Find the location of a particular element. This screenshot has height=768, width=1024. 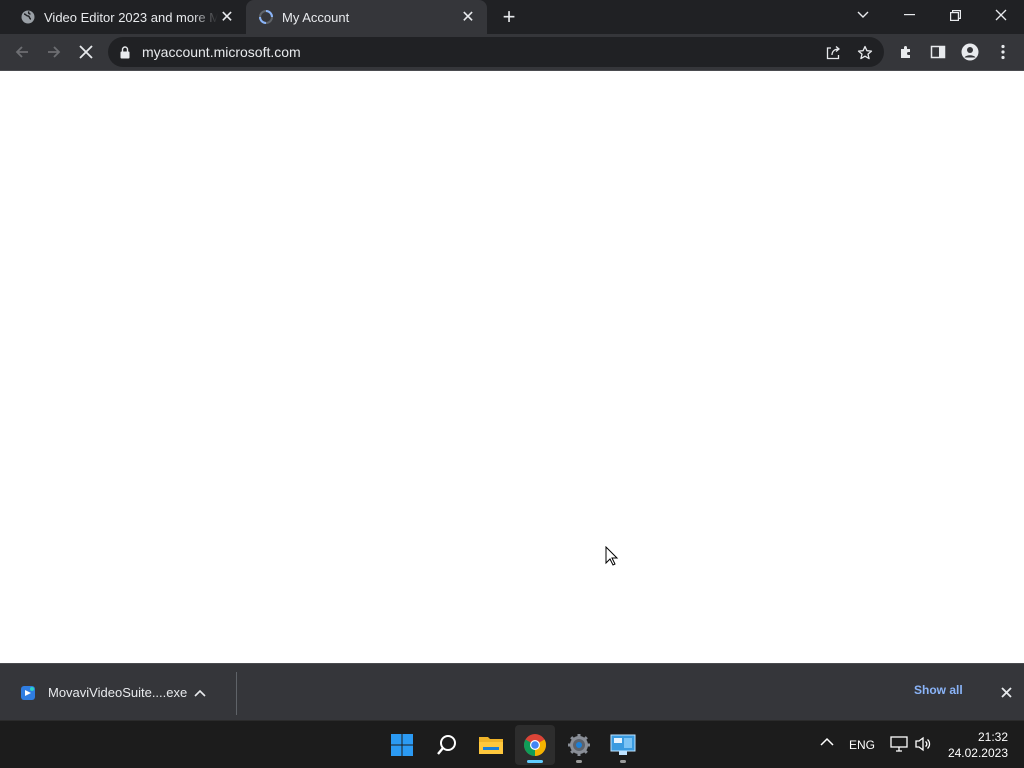

loading-spinner-icon is located at coordinates (266, 17).